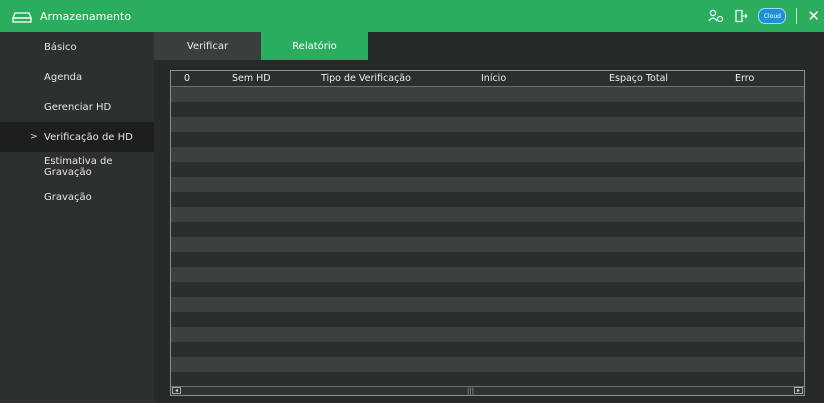 This screenshot has width=824, height=403. I want to click on sidebar-item-verificacao-de-hd: > Verificação de HD, so click(77, 137).